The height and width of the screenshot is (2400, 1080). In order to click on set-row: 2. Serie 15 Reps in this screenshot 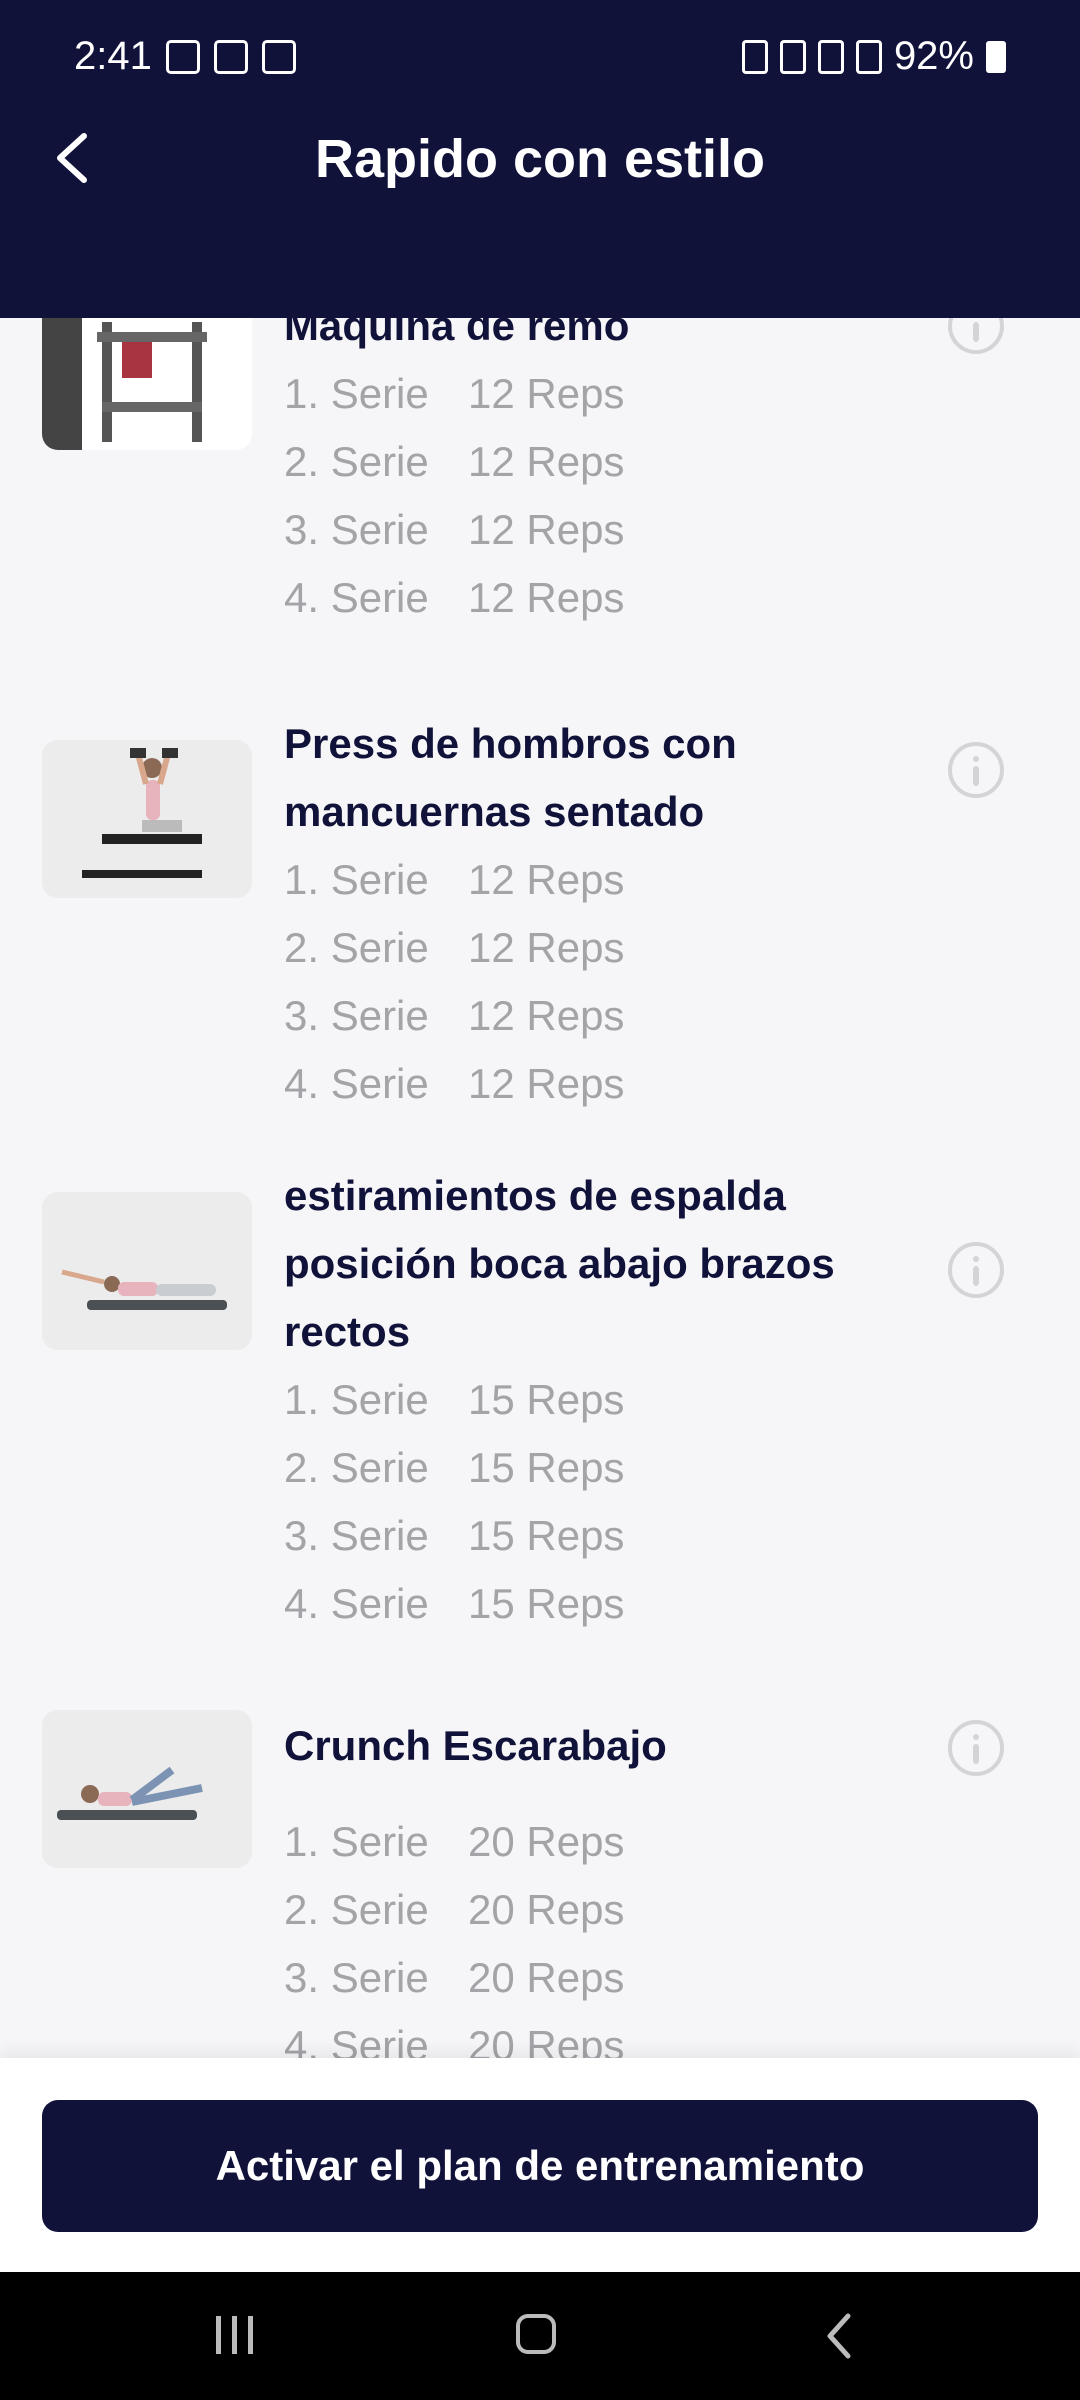, I will do `click(454, 1467)`.